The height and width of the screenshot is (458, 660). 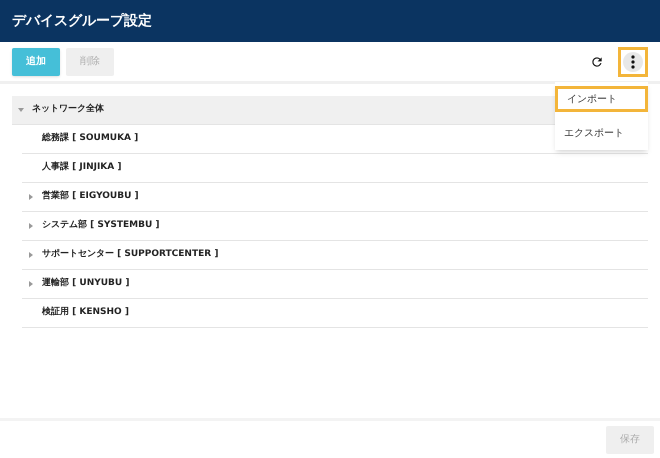 I want to click on menu-item: インポート, so click(x=601, y=99).